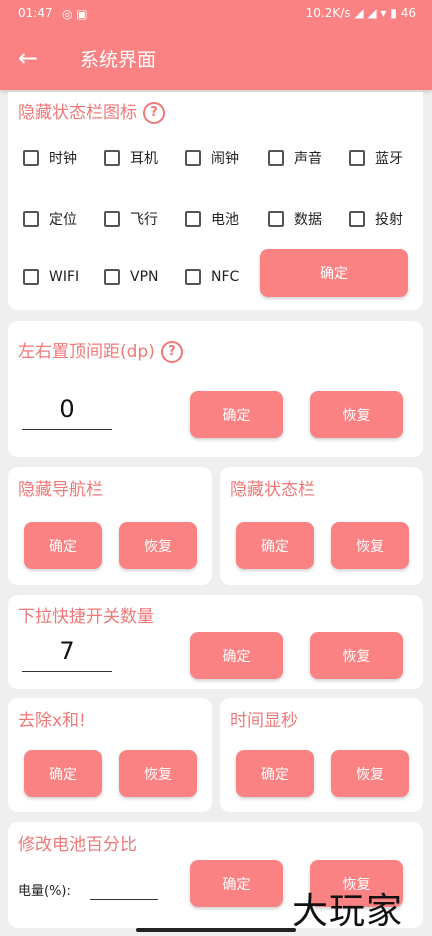  What do you see at coordinates (236, 883) in the screenshot?
I see `battery-percent-confirm-button: 确定` at bounding box center [236, 883].